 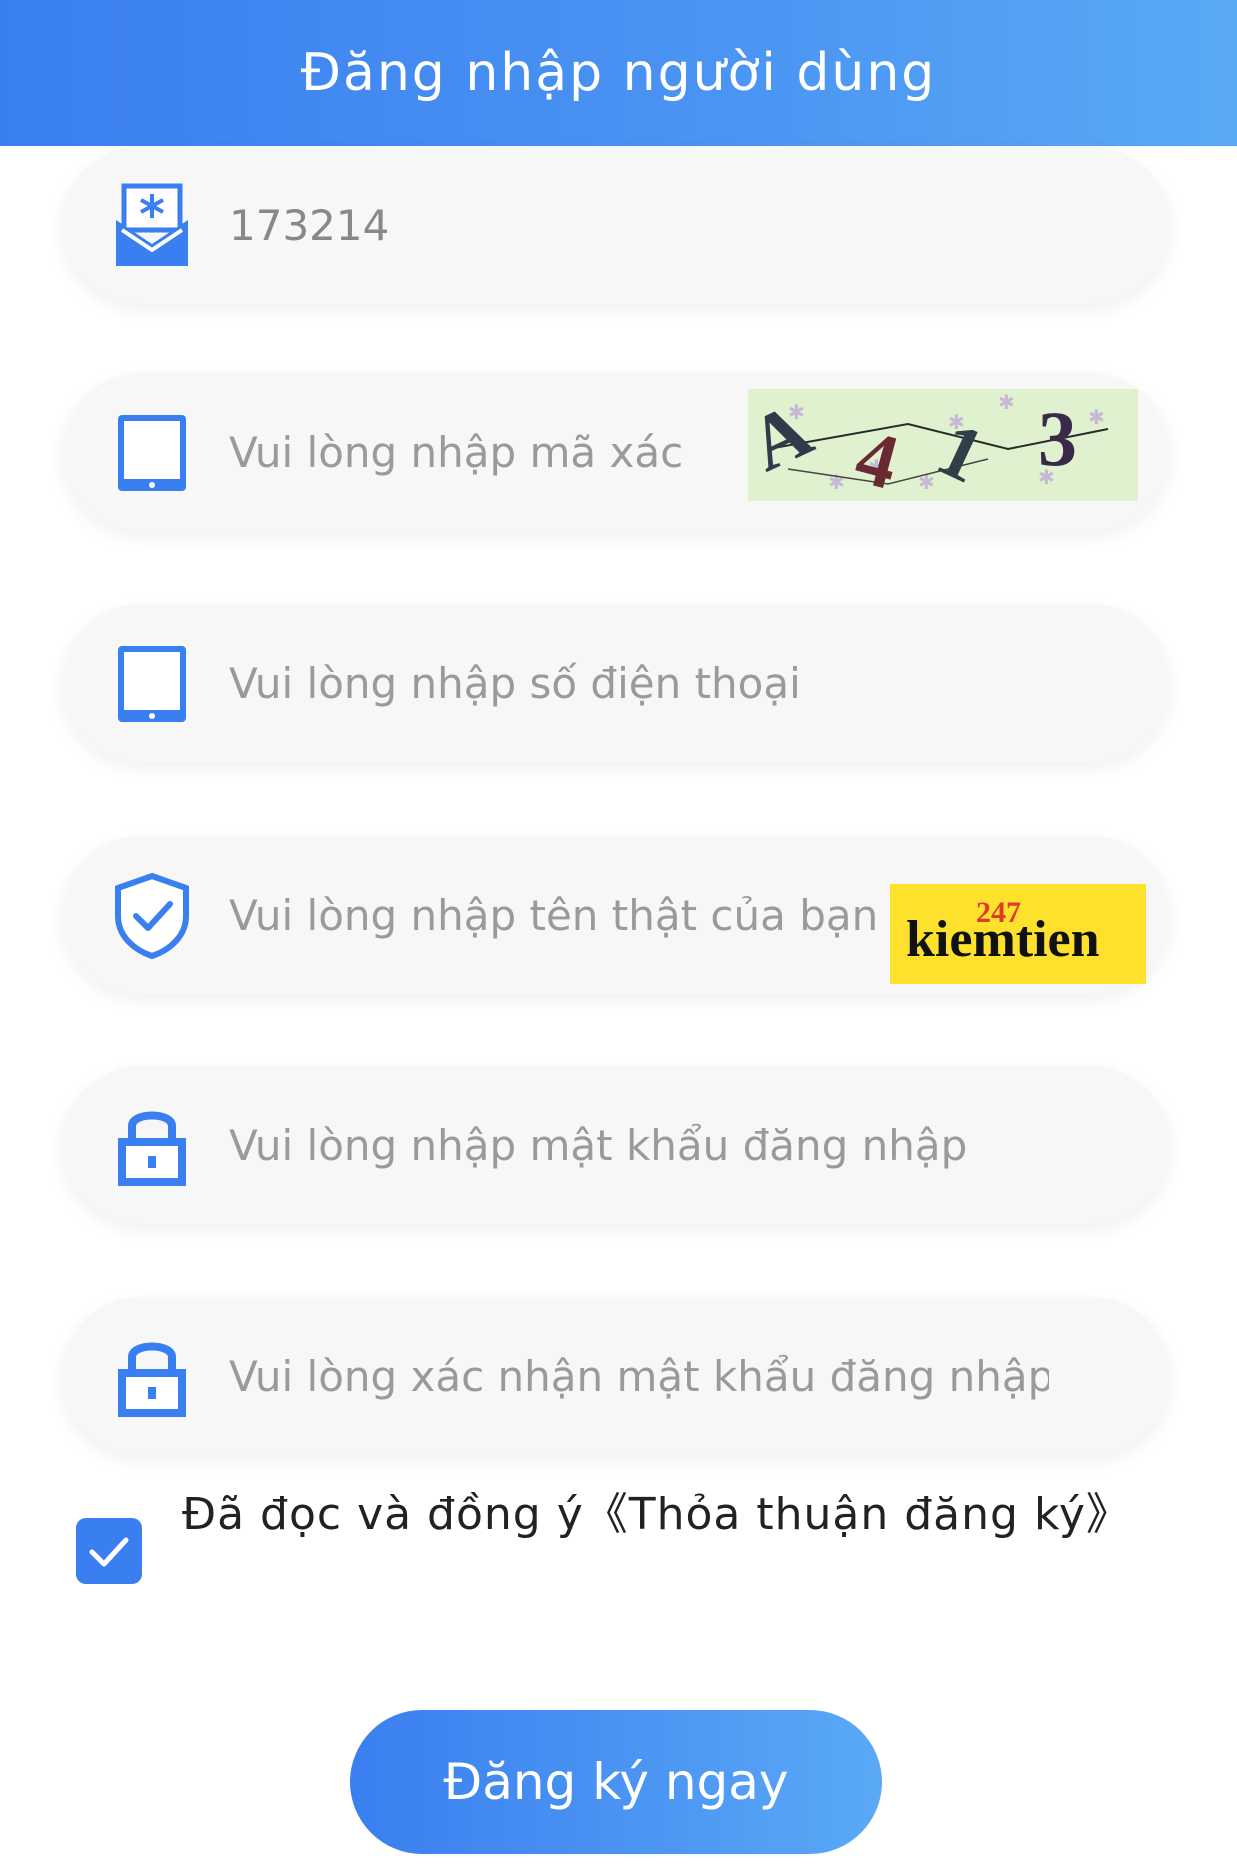 What do you see at coordinates (639, 1145) in the screenshot?
I see `password-input` at bounding box center [639, 1145].